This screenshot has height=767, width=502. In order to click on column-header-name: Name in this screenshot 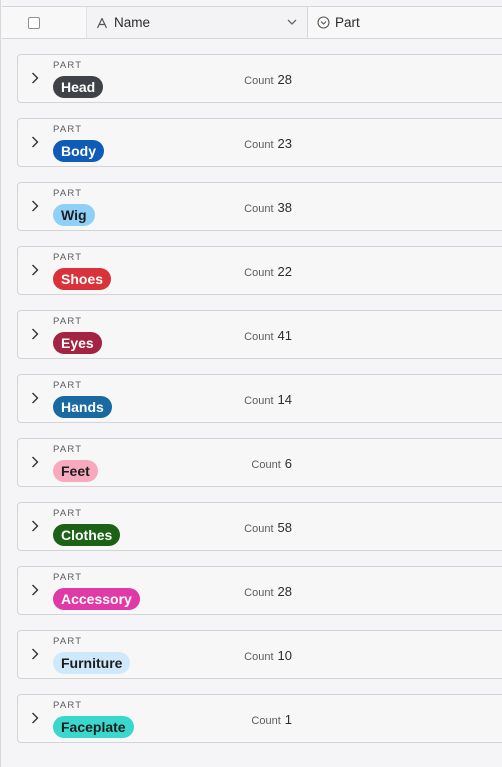, I will do `click(197, 22)`.